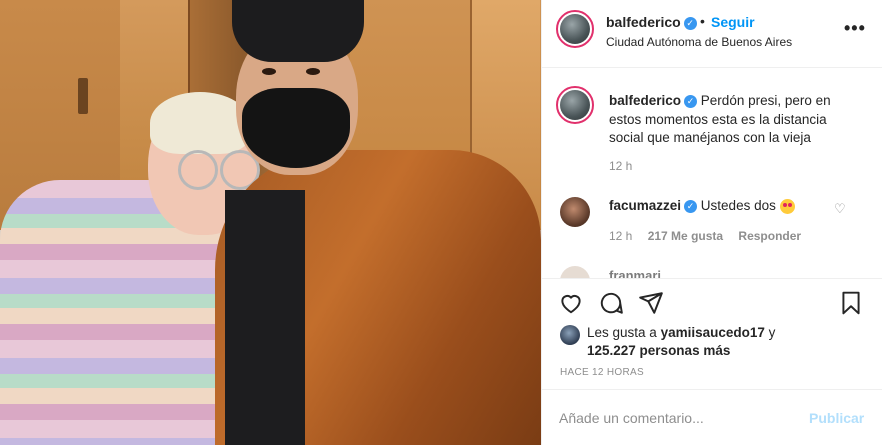 The width and height of the screenshot is (882, 445). What do you see at coordinates (265, 317) in the screenshot?
I see `photo-shirt` at bounding box center [265, 317].